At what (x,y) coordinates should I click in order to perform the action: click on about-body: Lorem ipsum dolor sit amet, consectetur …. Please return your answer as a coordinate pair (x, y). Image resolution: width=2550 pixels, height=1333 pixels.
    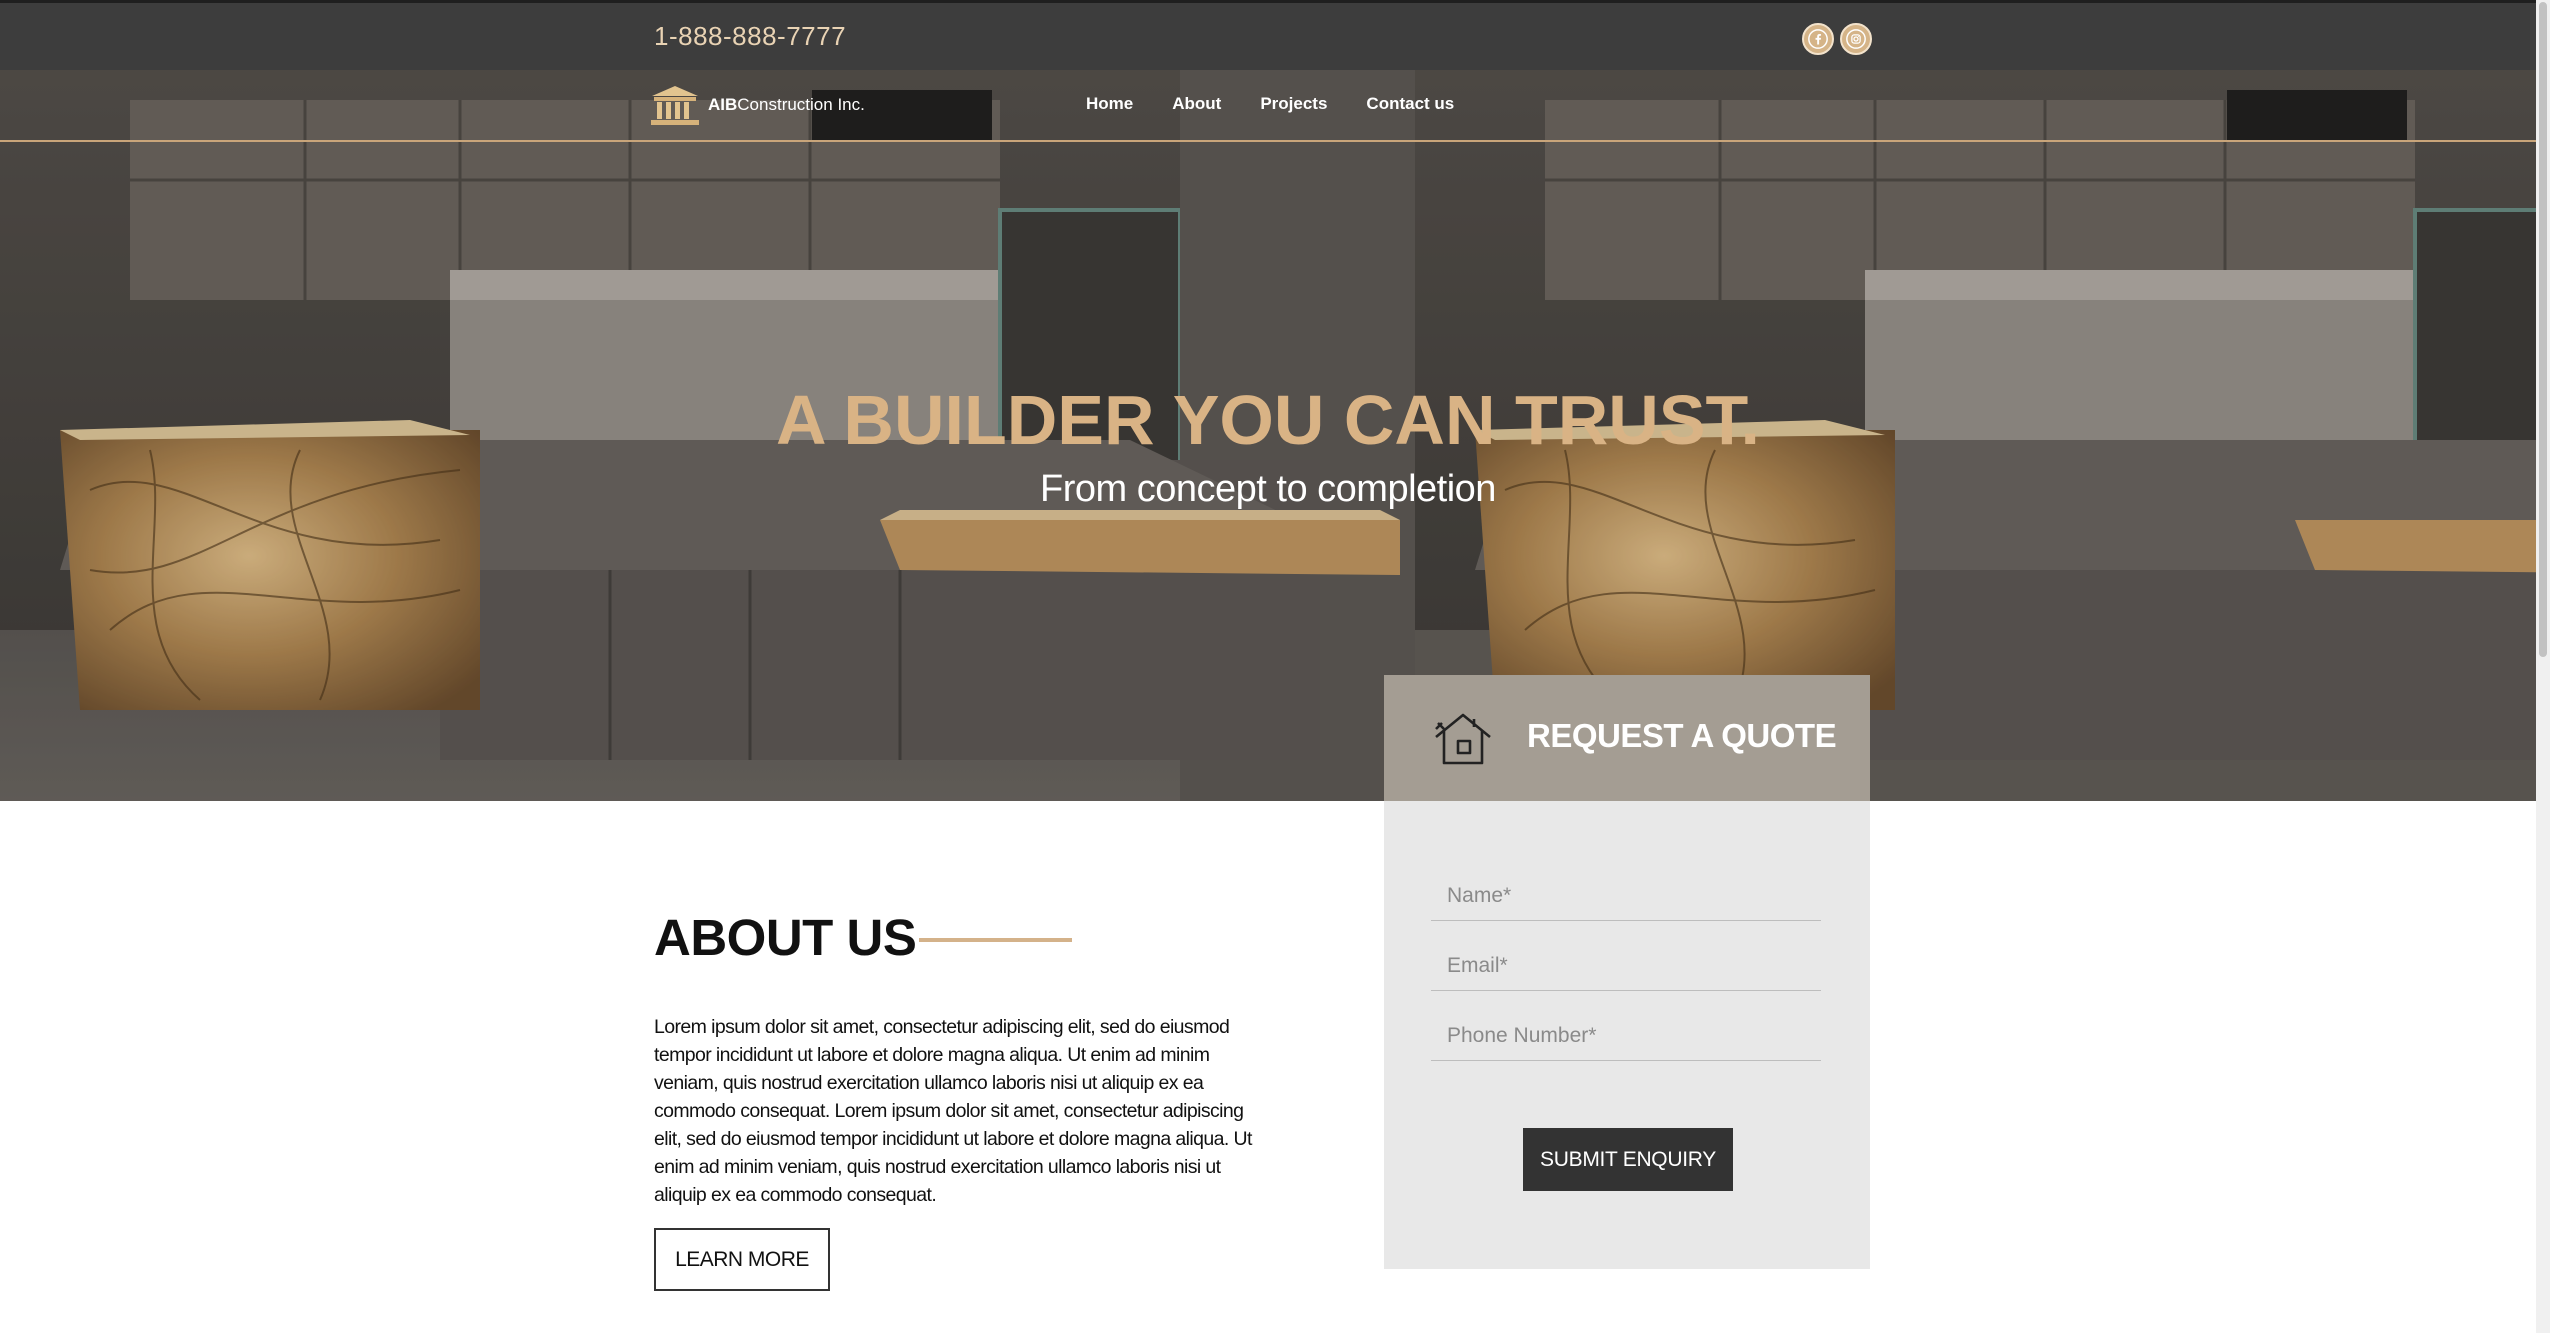
    Looking at the image, I should click on (953, 1111).